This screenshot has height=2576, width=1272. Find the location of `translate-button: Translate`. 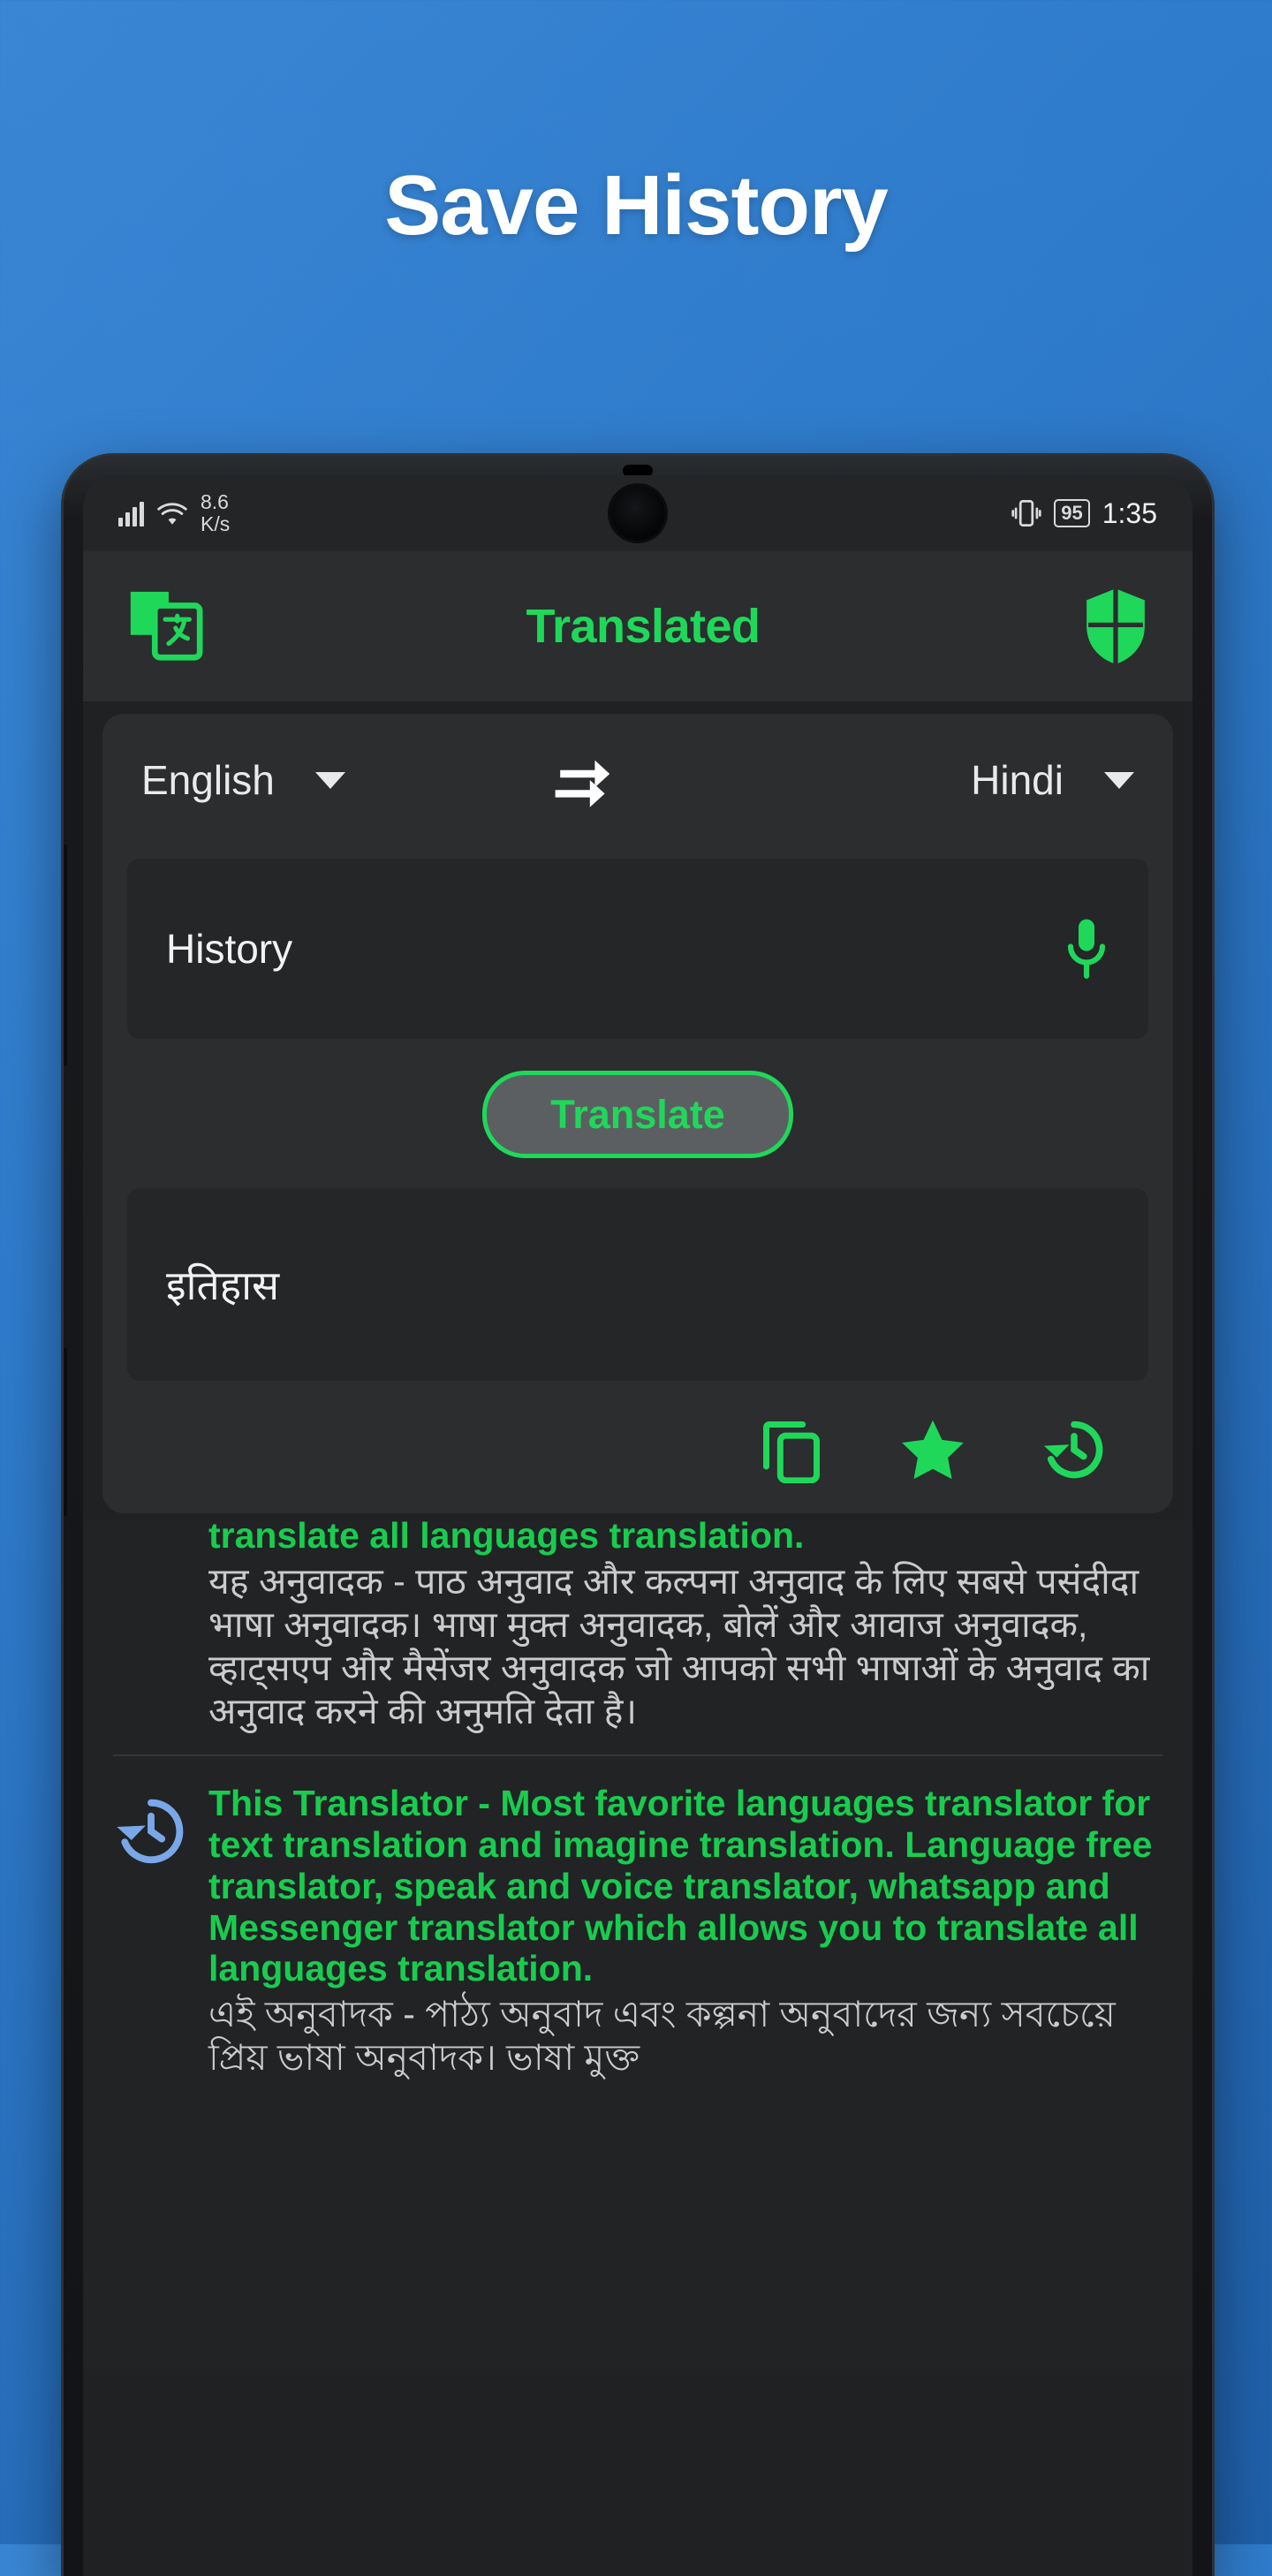

translate-button: Translate is located at coordinates (637, 1115).